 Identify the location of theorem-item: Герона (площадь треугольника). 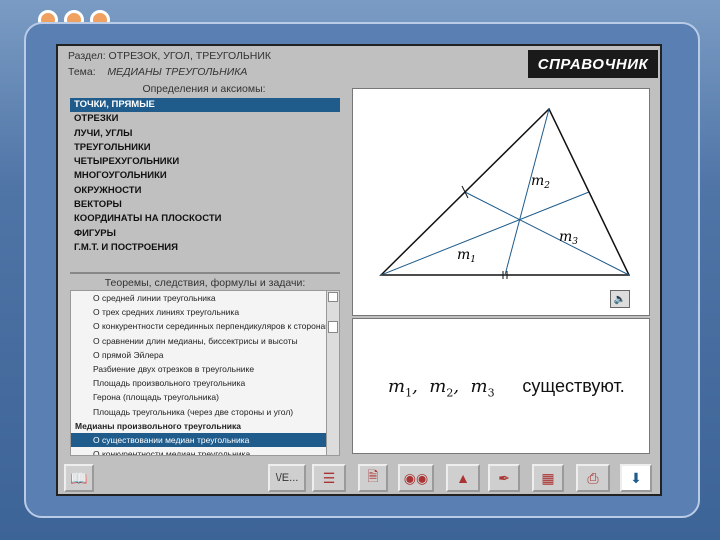
(205, 397).